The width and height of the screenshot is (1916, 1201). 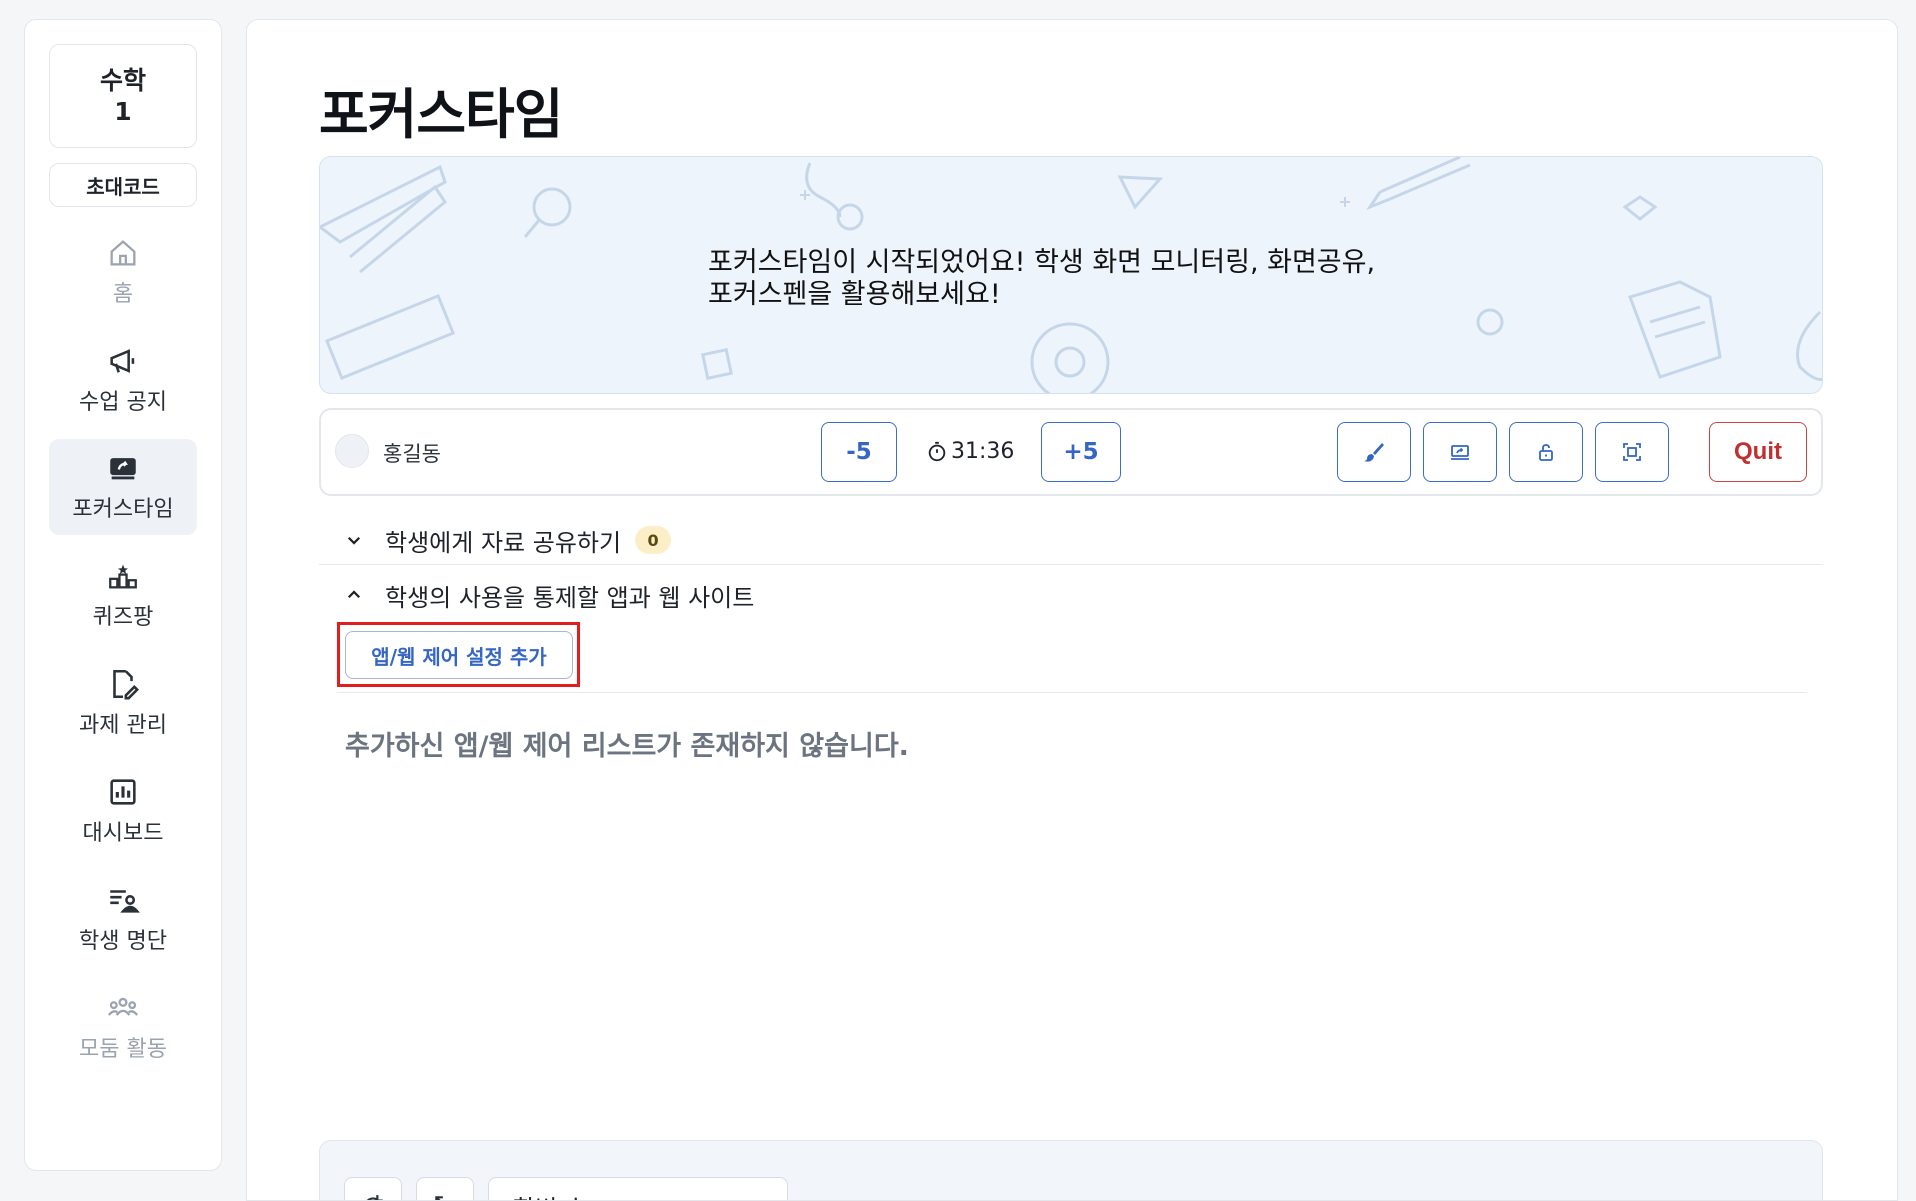 I want to click on focus-pen-button, so click(x=1374, y=452).